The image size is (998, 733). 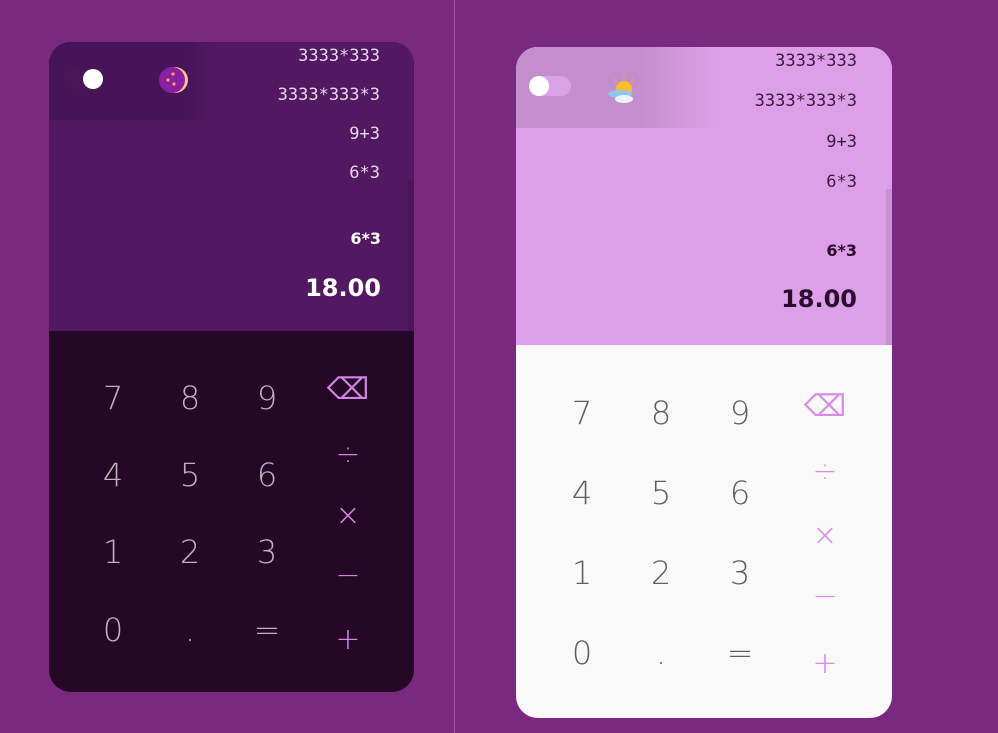 I want to click on moon-icon, so click(x=173, y=82).